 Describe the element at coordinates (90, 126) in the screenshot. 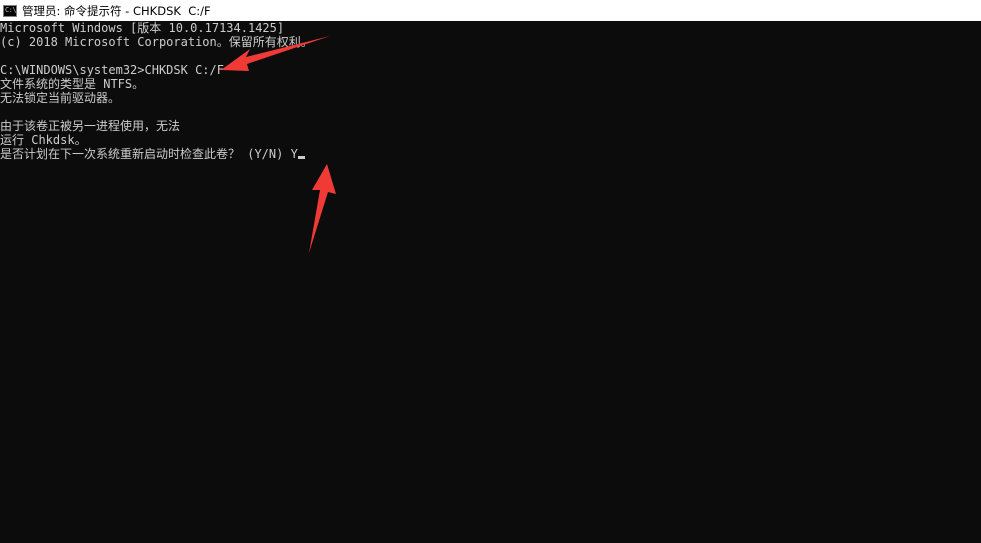

I see `console-line: 由于该卷正被另一进程使用，无法` at that location.